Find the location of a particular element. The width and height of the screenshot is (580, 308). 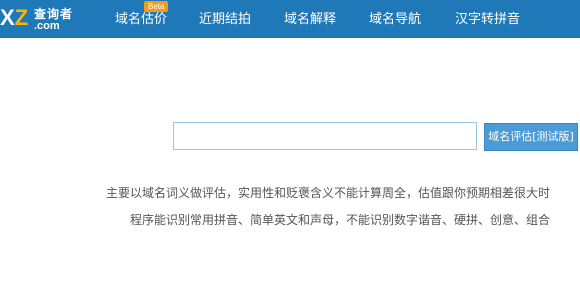

description-line-2: 程序能识别常用拼音、简单英文和声母，不能识别数字谐音、硬拼、创意、组合 is located at coordinates (340, 220).